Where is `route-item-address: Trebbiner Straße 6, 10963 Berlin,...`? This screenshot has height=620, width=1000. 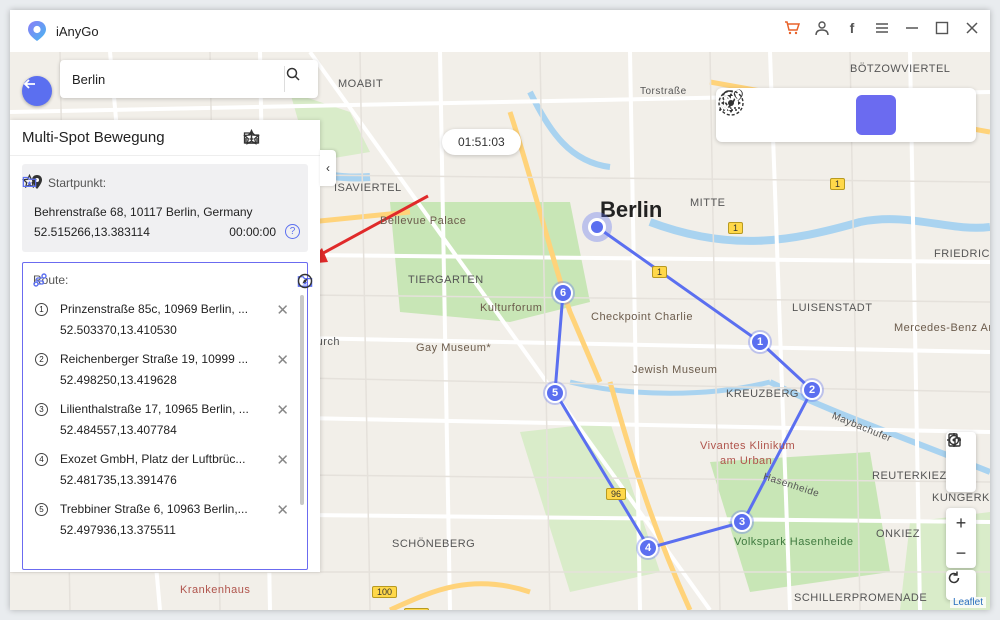 route-item-address: Trebbiner Straße 6, 10963 Berlin,... is located at coordinates (154, 509).